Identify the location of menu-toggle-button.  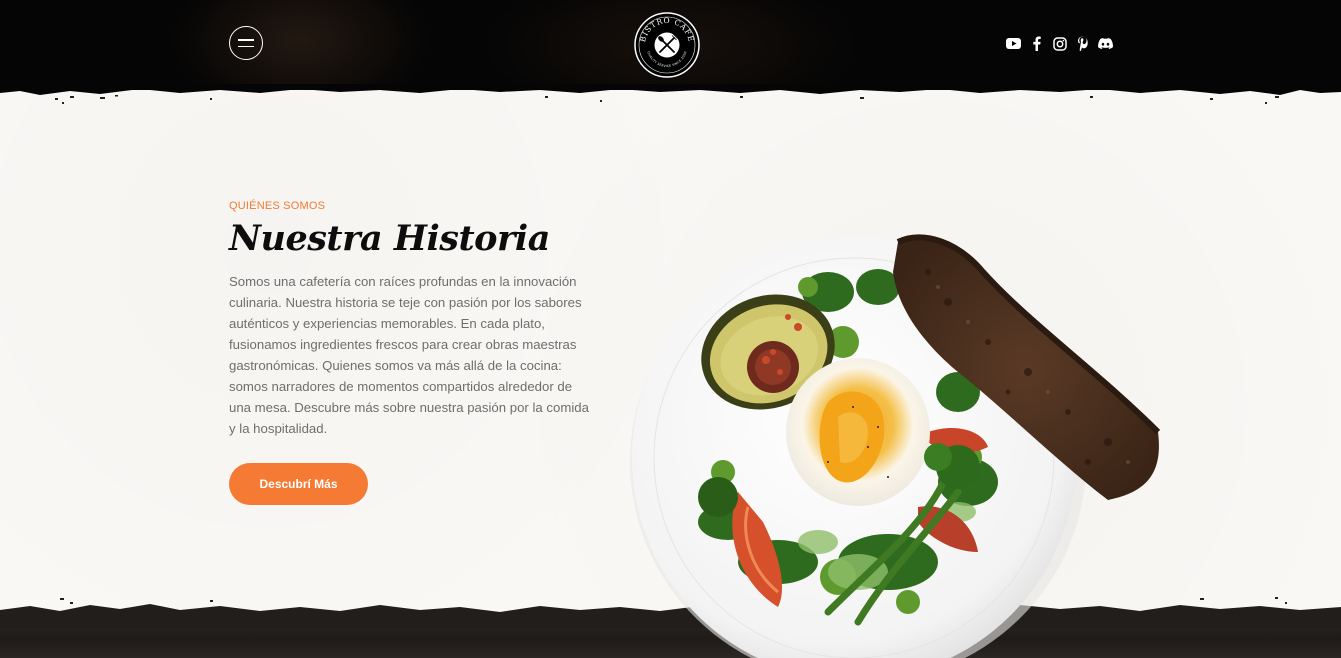
(246, 43).